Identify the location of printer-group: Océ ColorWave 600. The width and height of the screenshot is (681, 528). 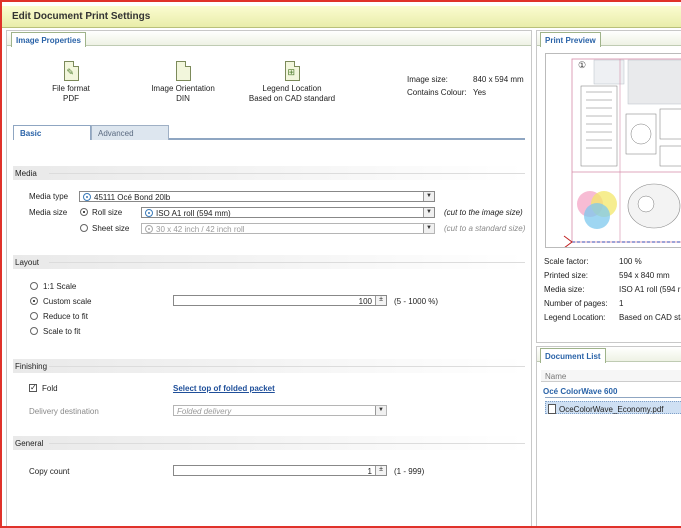
(580, 391).